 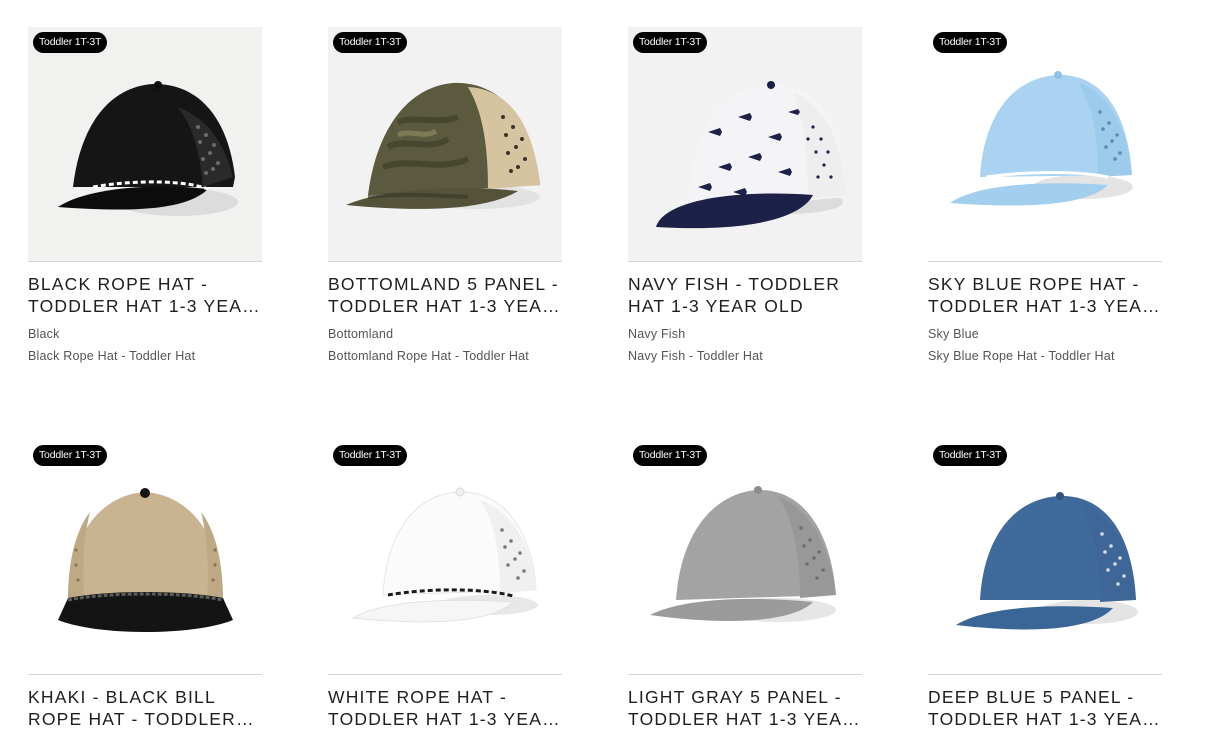 What do you see at coordinates (44, 334) in the screenshot?
I see `product-color: Black` at bounding box center [44, 334].